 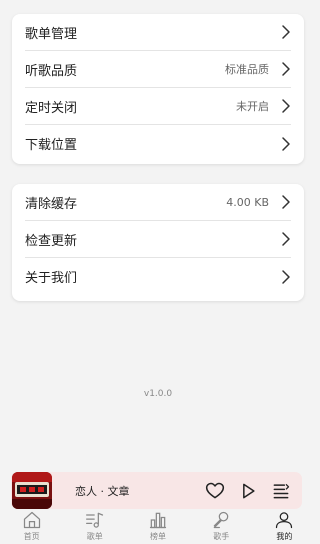 What do you see at coordinates (158, 106) in the screenshot?
I see `row-sleep-timer: 定时关闭 未开启` at bounding box center [158, 106].